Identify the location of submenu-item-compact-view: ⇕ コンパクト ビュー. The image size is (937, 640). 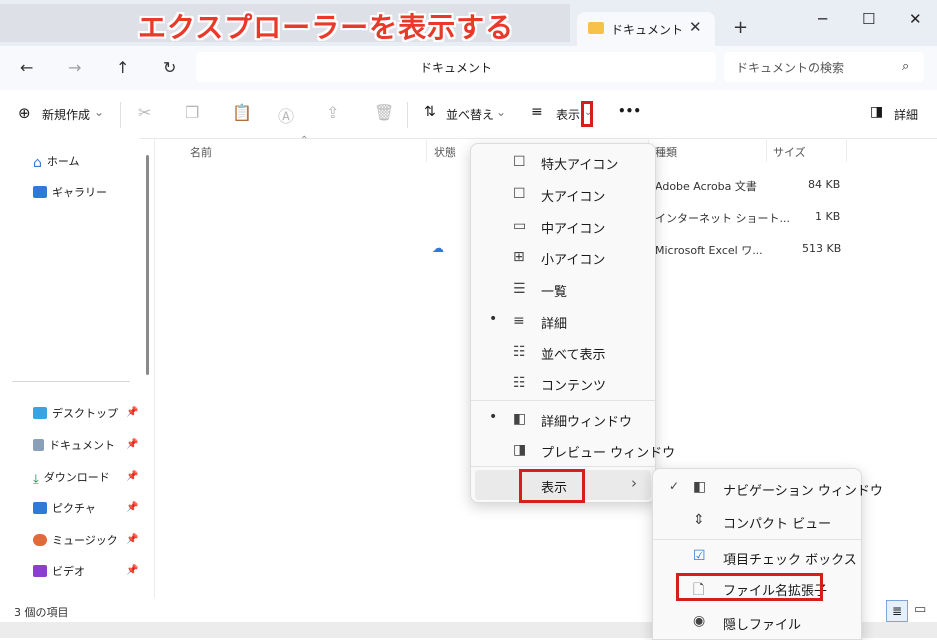
(757, 521).